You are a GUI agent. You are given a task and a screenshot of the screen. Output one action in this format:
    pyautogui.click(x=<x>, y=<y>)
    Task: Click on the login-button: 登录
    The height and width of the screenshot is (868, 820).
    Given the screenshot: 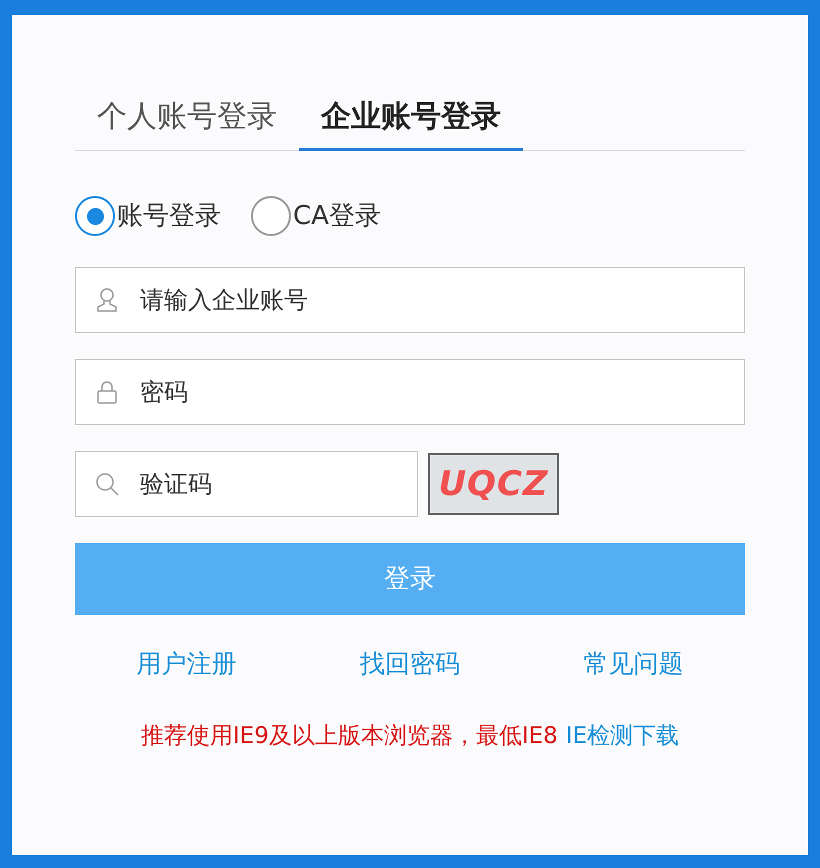 What is the action you would take?
    pyautogui.click(x=410, y=579)
    